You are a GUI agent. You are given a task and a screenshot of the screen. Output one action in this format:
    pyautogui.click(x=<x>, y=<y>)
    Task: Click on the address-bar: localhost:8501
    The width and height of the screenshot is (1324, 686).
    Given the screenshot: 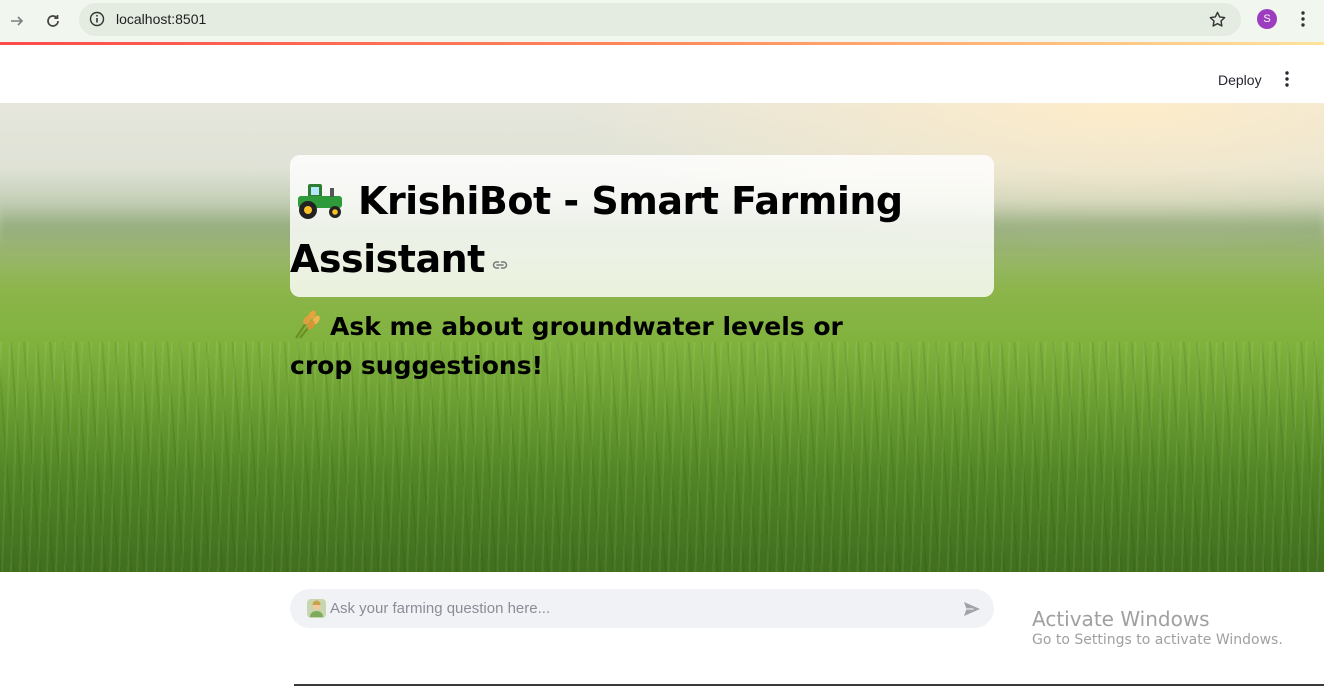 What is the action you would take?
    pyautogui.click(x=660, y=19)
    